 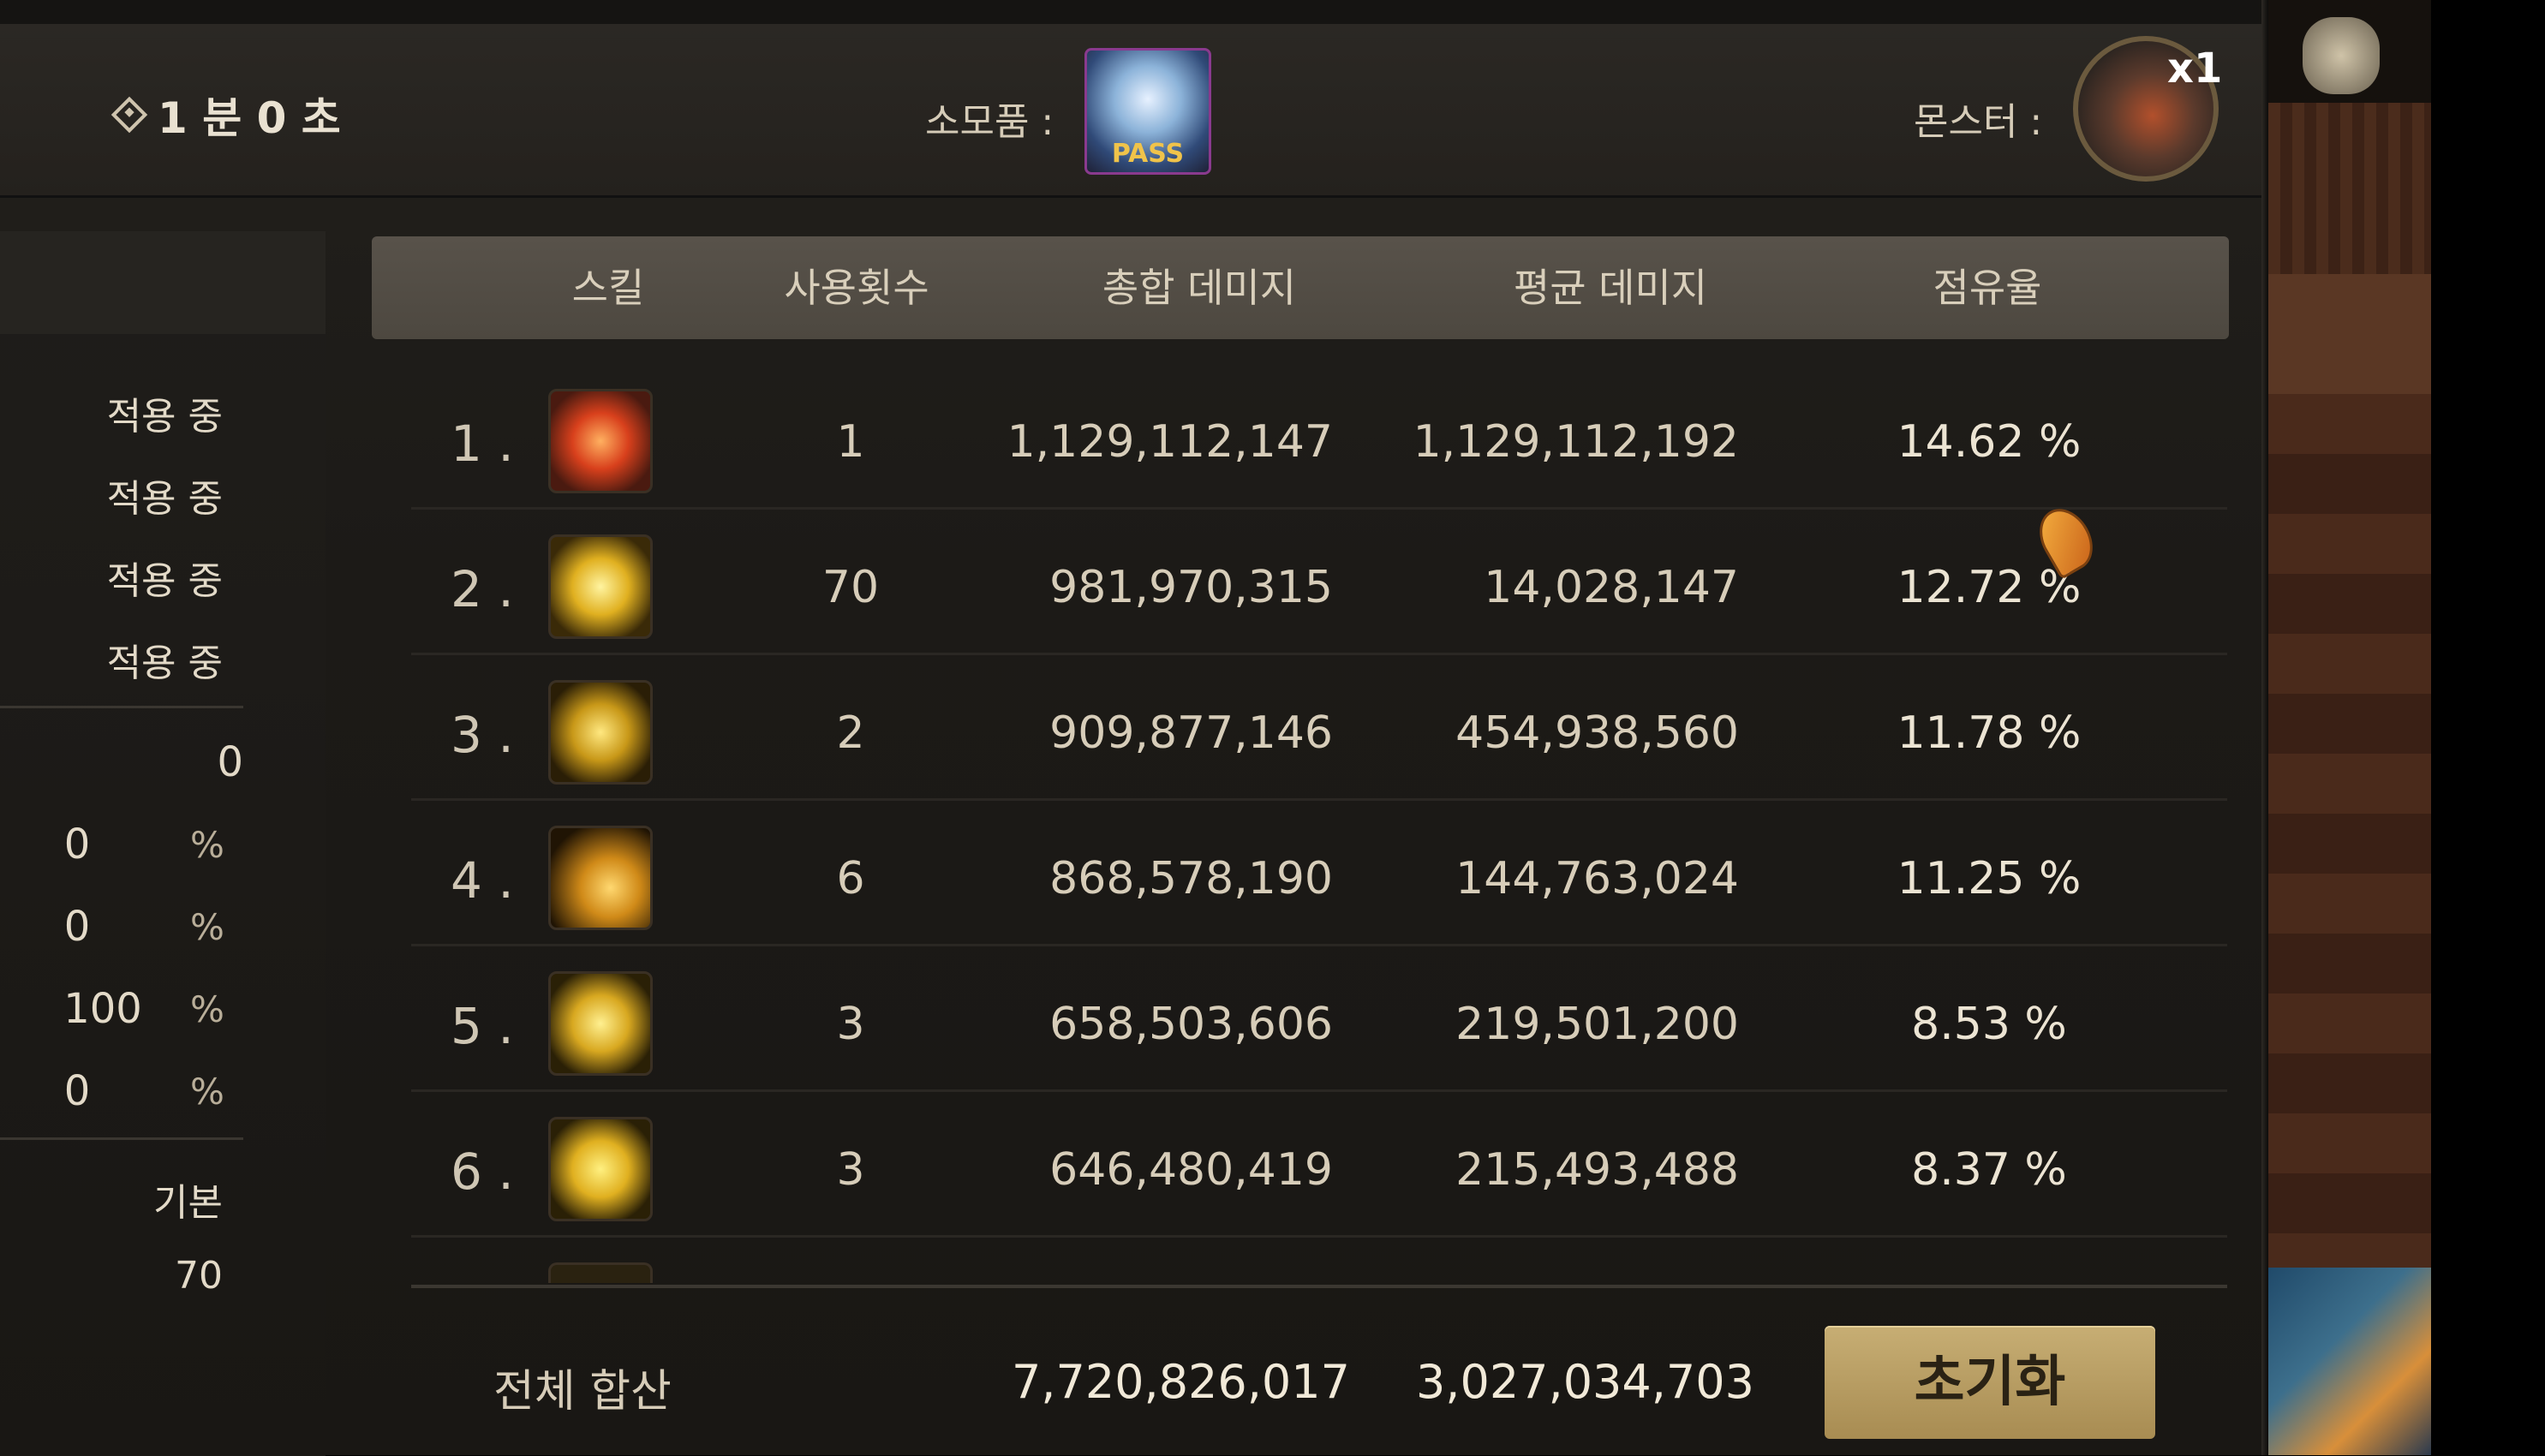 What do you see at coordinates (483, 735) in the screenshot?
I see `row-rank: 3 .` at bounding box center [483, 735].